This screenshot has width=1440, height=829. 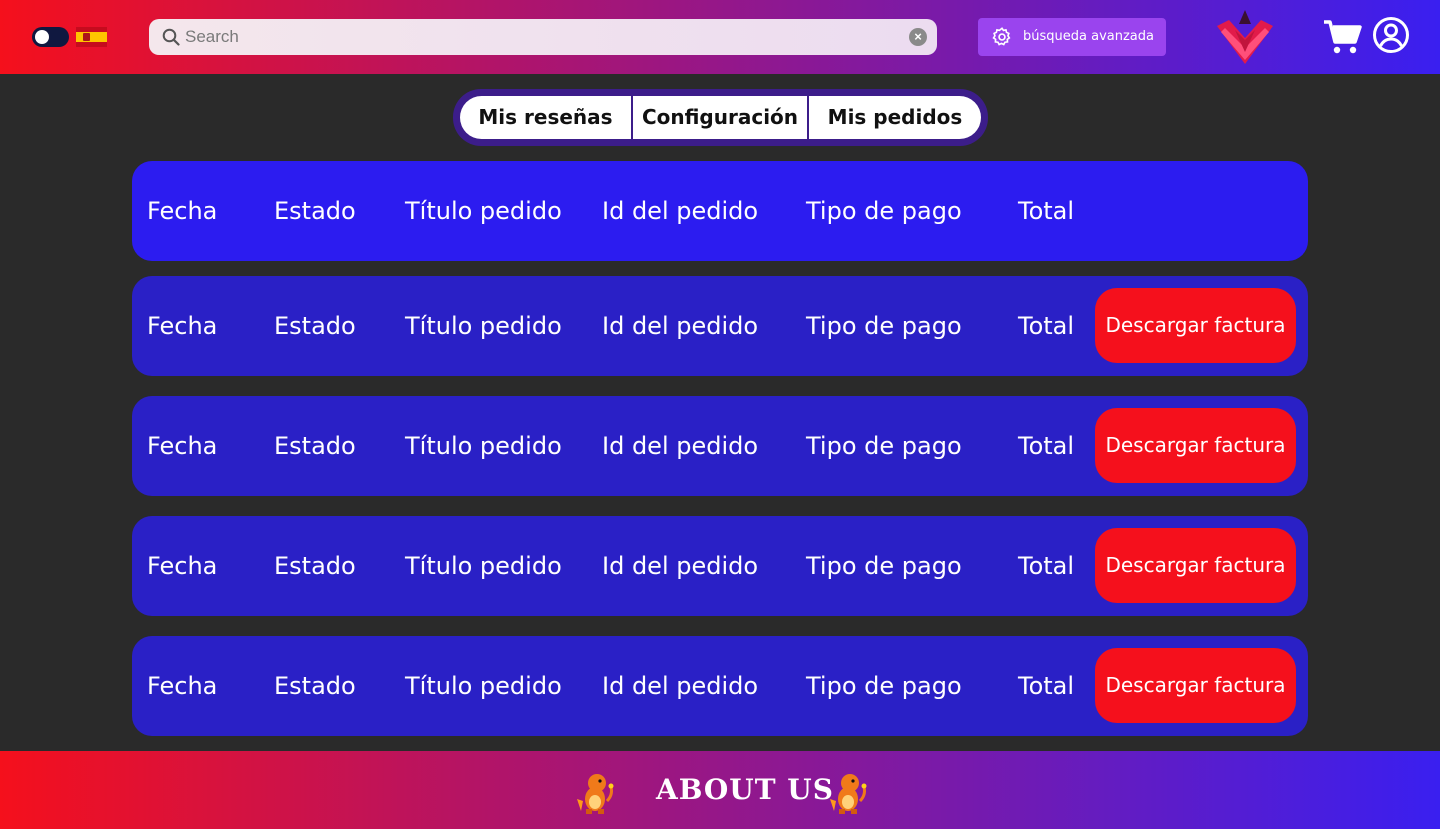 What do you see at coordinates (91, 37) in the screenshot?
I see `spain-flag-icon` at bounding box center [91, 37].